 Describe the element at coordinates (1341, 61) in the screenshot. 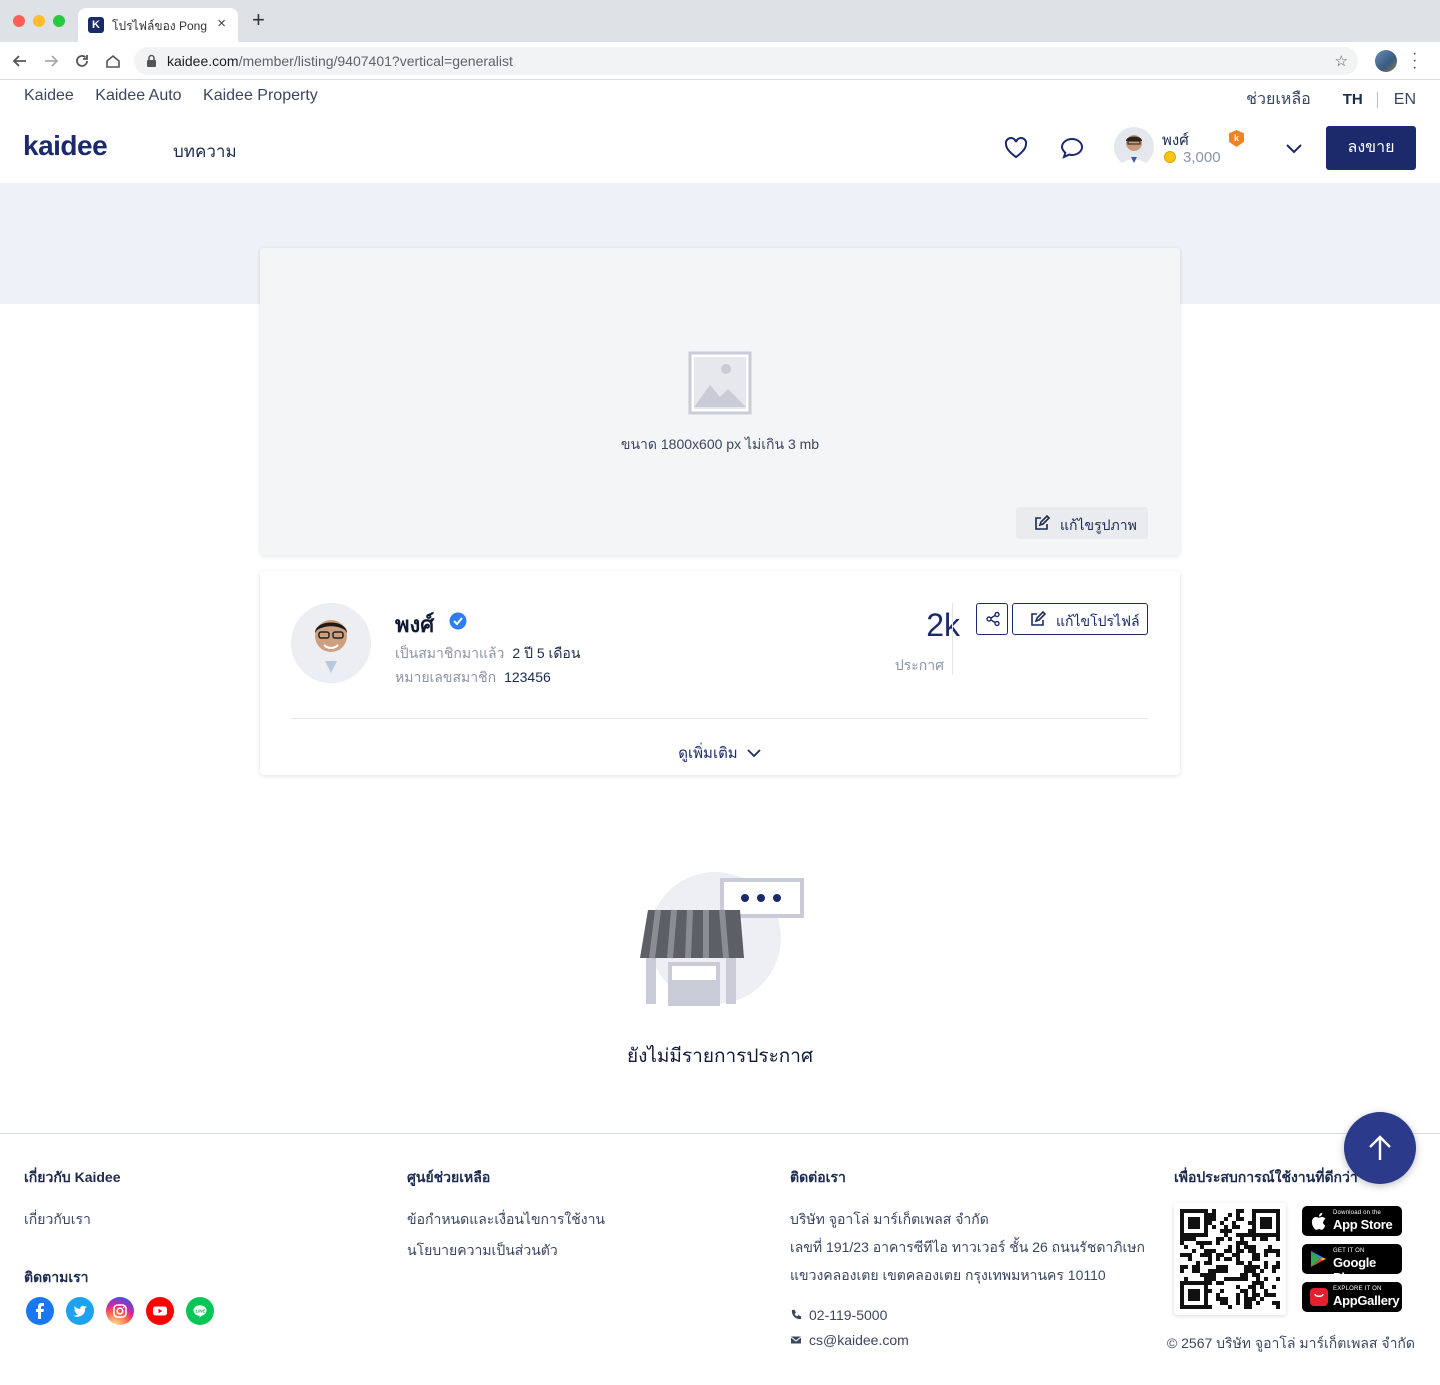

I see `bookmark-star-icon: ☆` at that location.